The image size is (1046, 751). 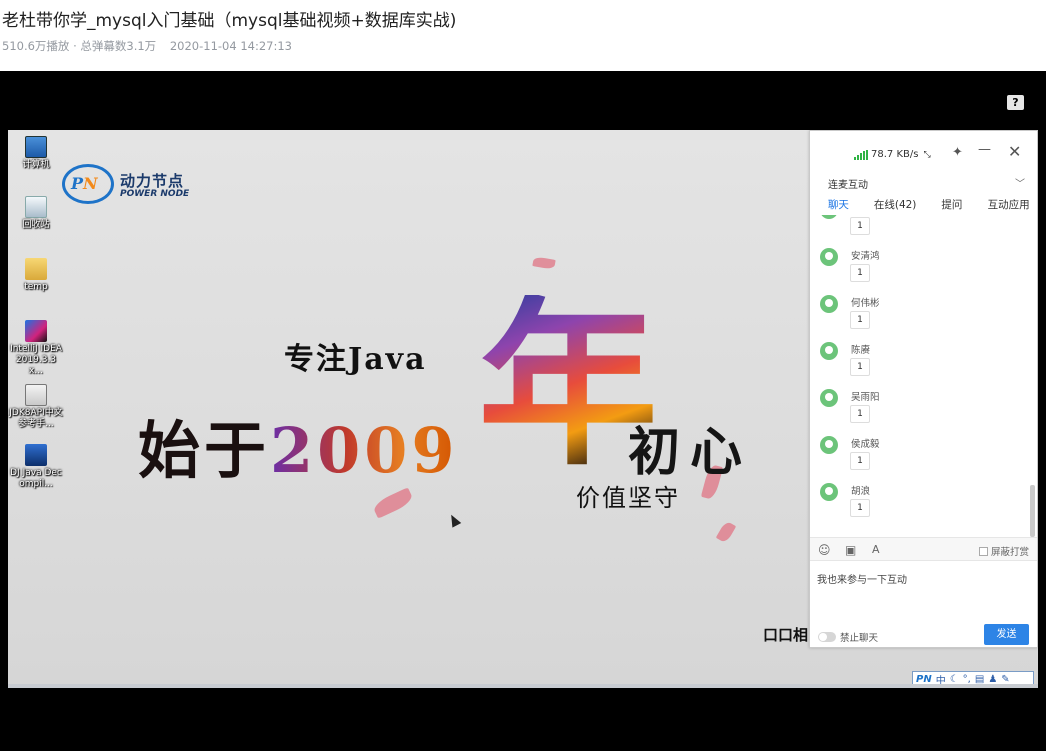 I want to click on desktop-icon-computer: 计算机, so click(x=36, y=153).